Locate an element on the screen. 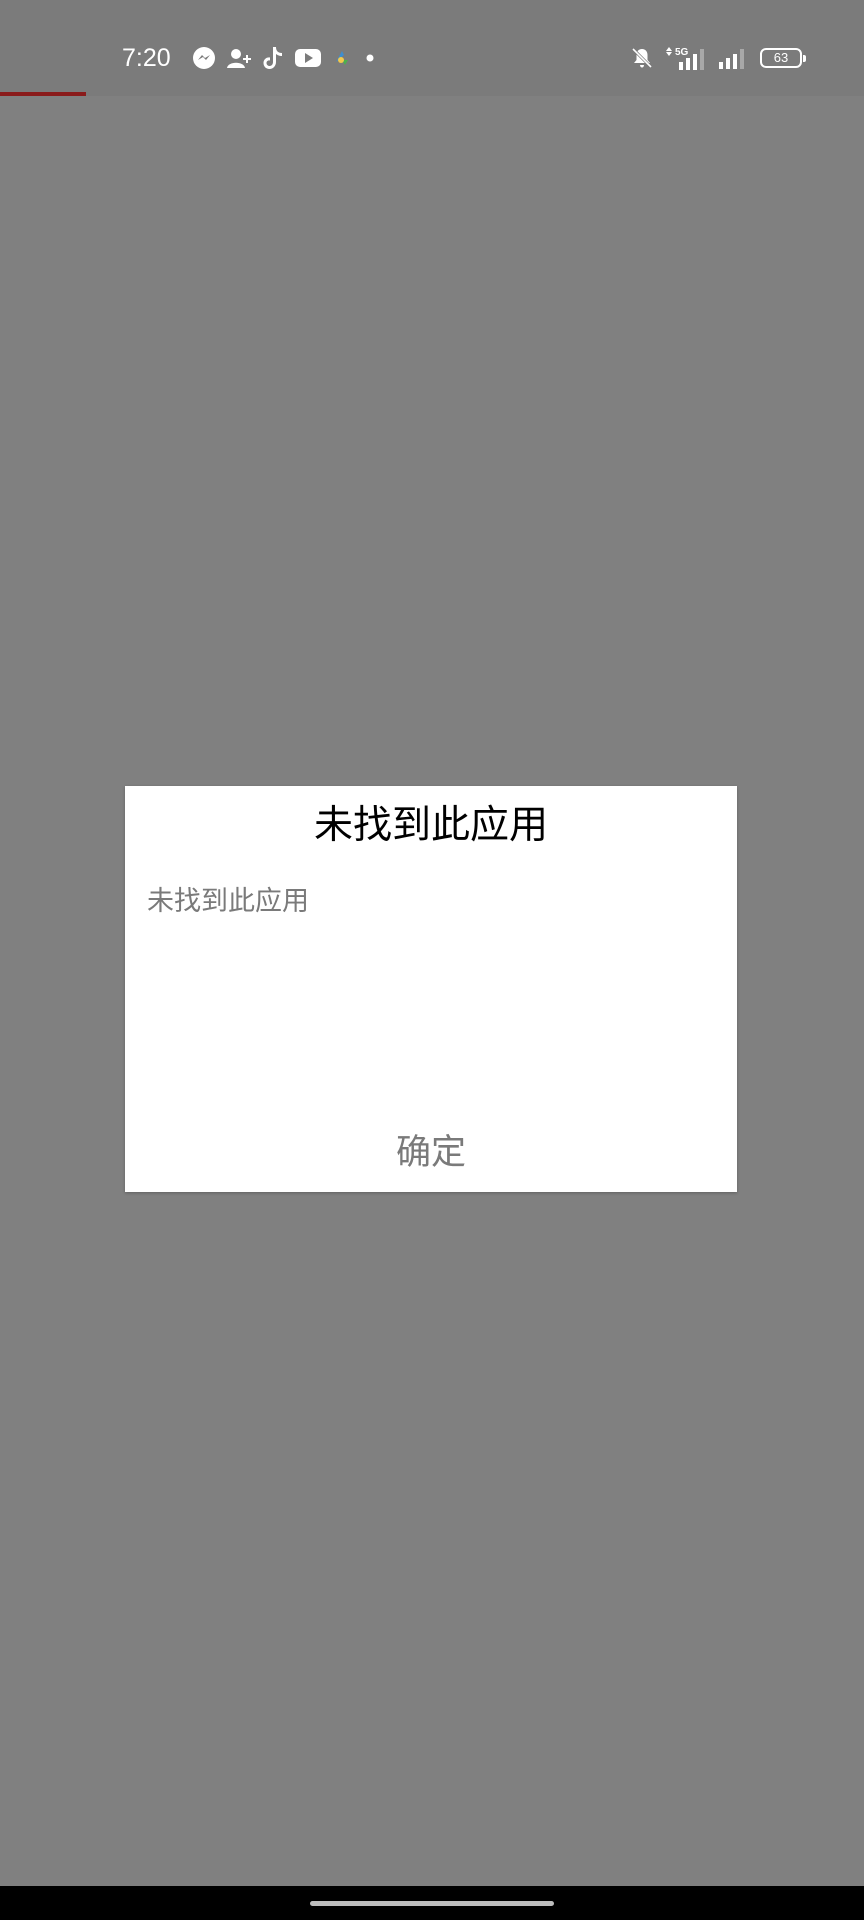 The height and width of the screenshot is (1920, 864). svg-text: 5G is located at coordinates (682, 52).